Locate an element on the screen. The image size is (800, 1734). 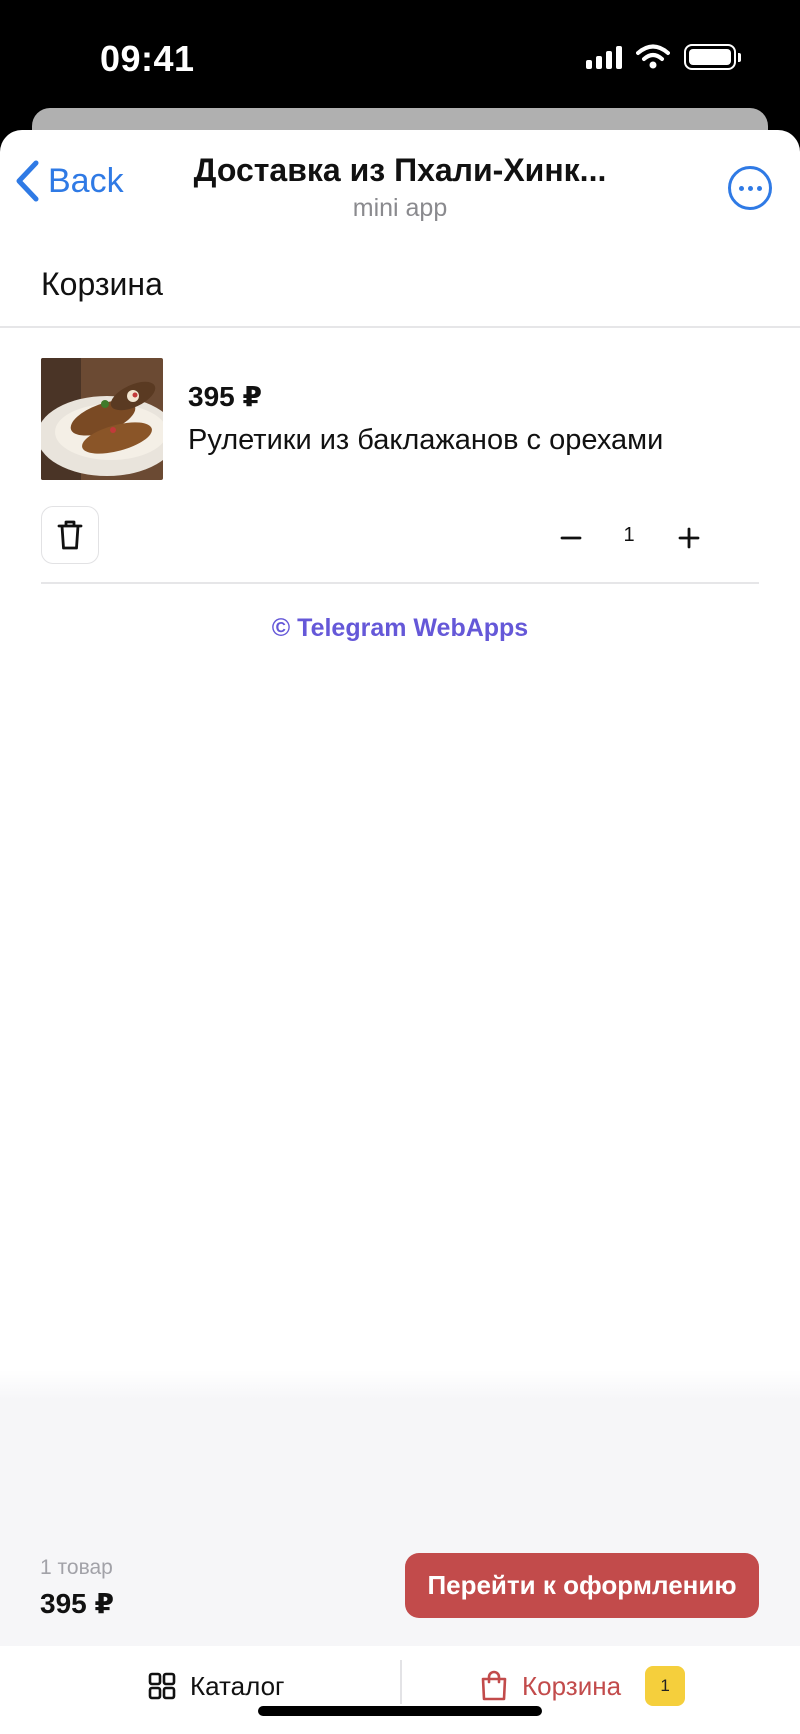
items-count: 1 товар is located at coordinates (76, 1567).